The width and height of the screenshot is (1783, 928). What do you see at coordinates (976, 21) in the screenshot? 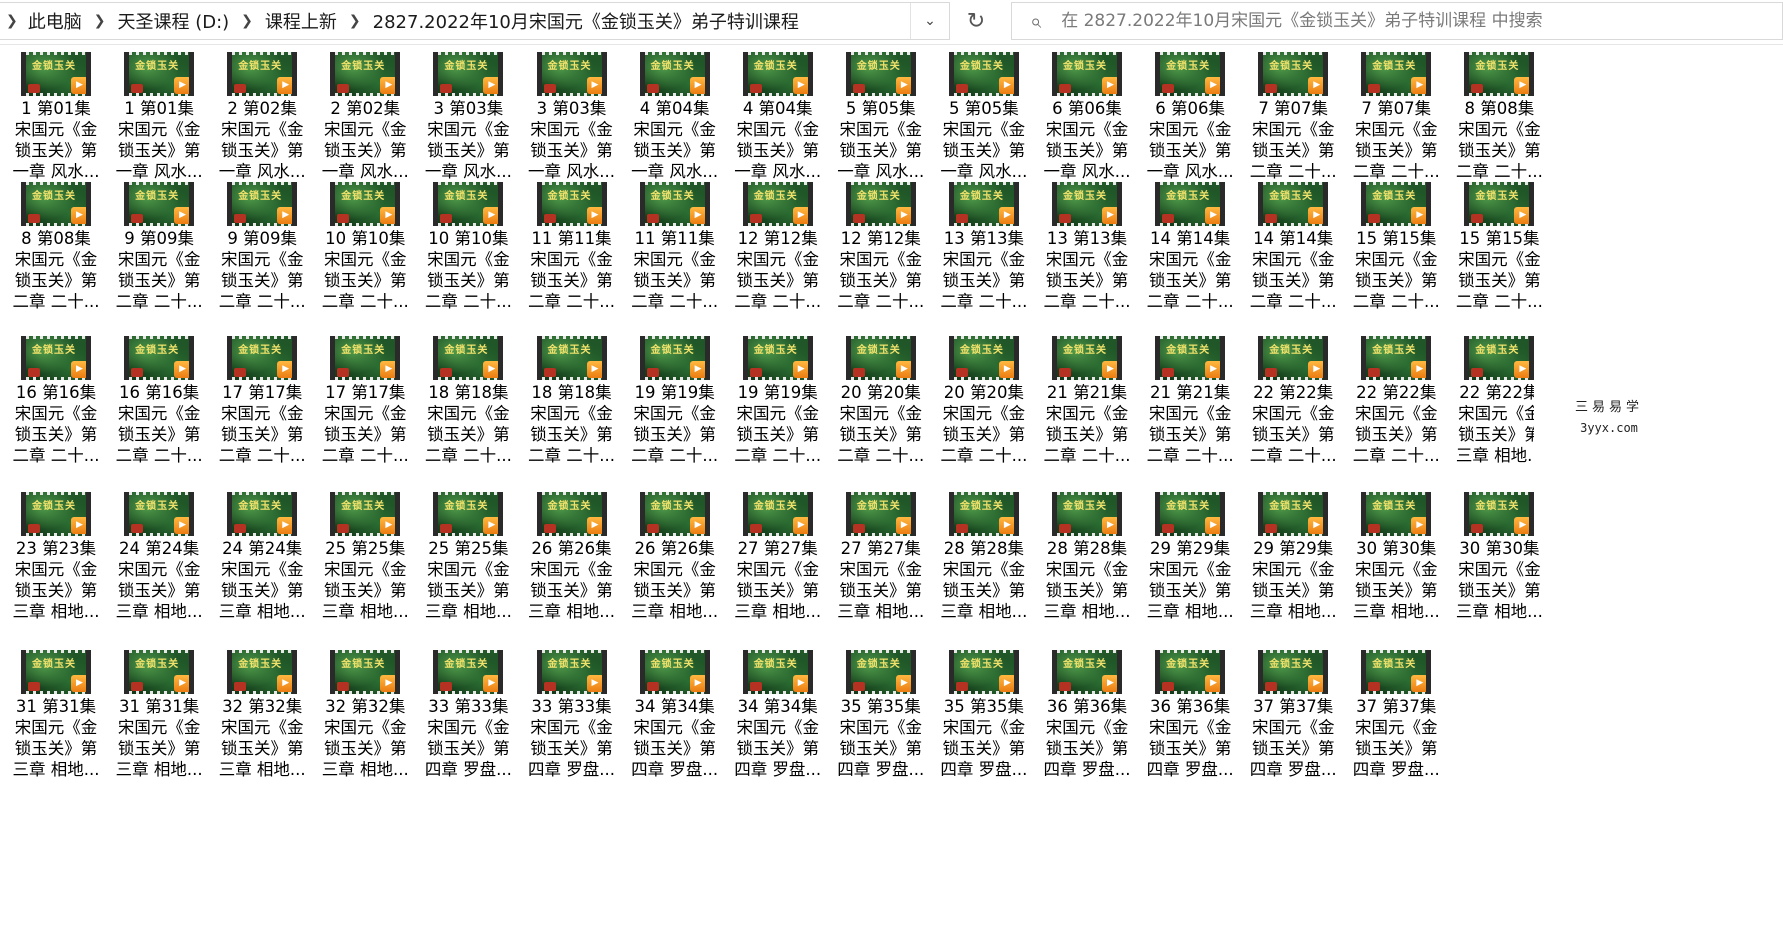
I see `refresh-icon: ↻` at bounding box center [976, 21].